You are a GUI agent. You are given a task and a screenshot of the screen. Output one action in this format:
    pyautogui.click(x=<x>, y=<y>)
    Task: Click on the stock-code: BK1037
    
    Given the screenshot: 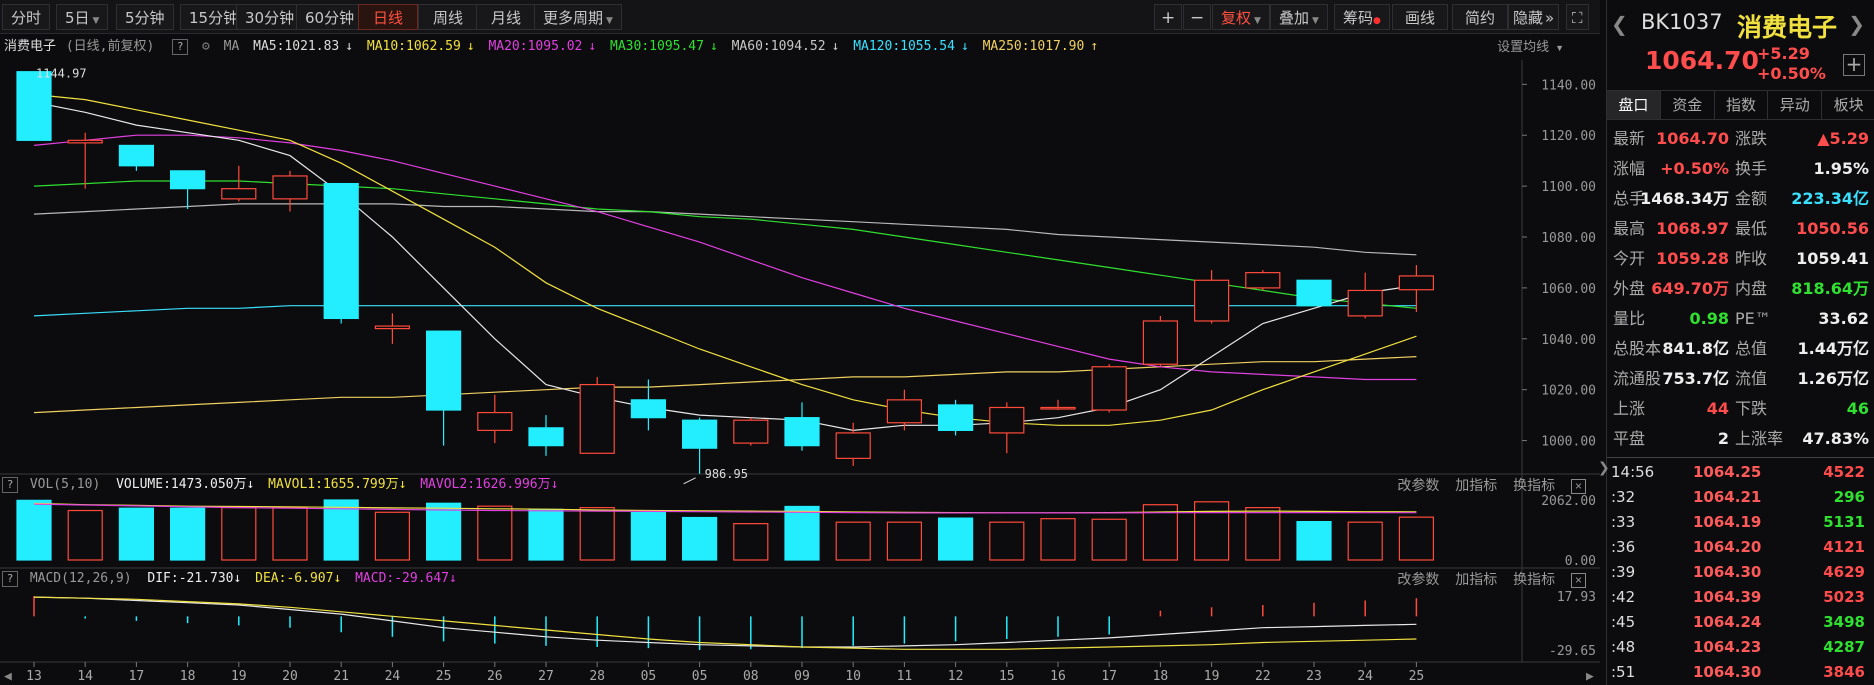 What is the action you would take?
    pyautogui.click(x=1682, y=22)
    